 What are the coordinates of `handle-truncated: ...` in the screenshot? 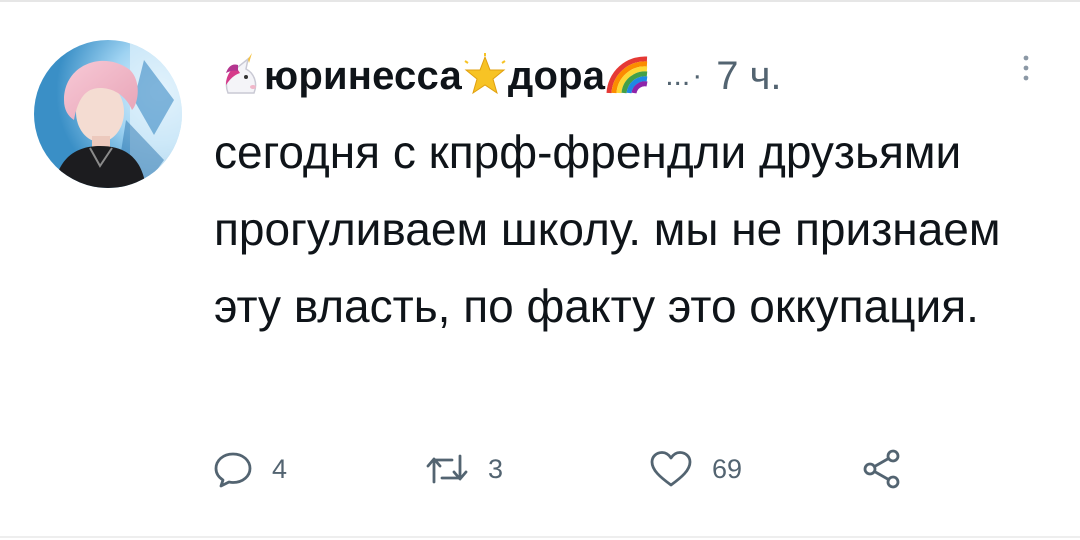 It's located at (677, 76).